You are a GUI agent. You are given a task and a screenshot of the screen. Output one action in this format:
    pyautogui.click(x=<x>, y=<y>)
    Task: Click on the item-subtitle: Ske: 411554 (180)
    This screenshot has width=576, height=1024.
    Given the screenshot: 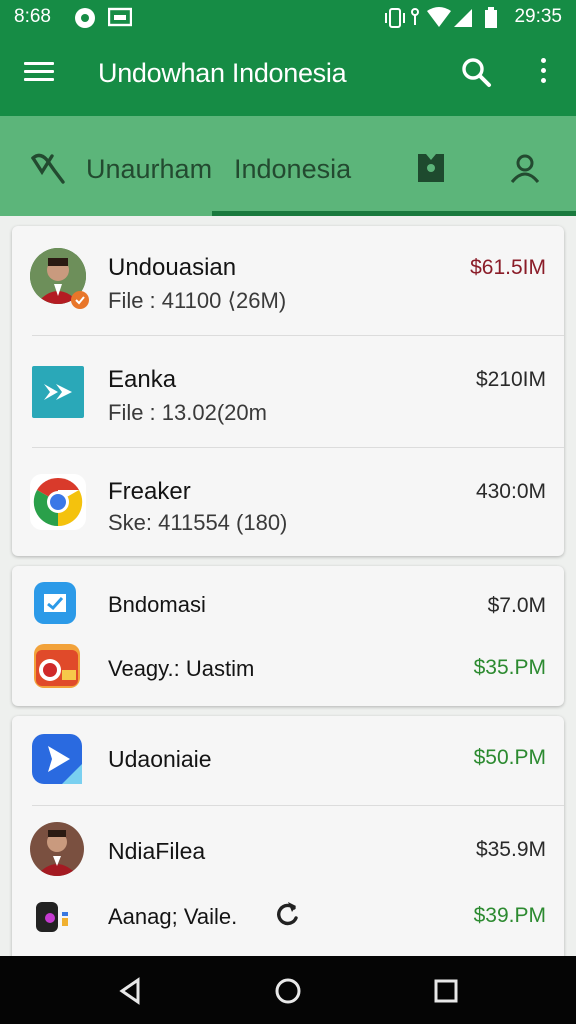 What is the action you would take?
    pyautogui.click(x=198, y=522)
    